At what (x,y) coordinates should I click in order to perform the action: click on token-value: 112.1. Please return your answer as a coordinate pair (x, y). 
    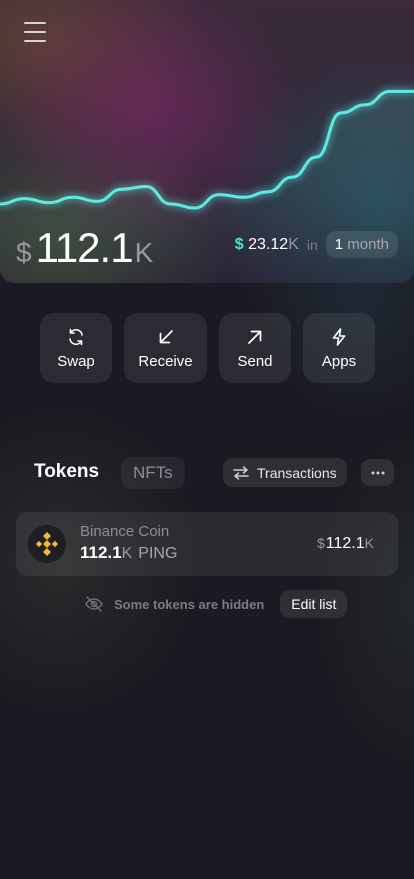
    Looking at the image, I should click on (345, 543).